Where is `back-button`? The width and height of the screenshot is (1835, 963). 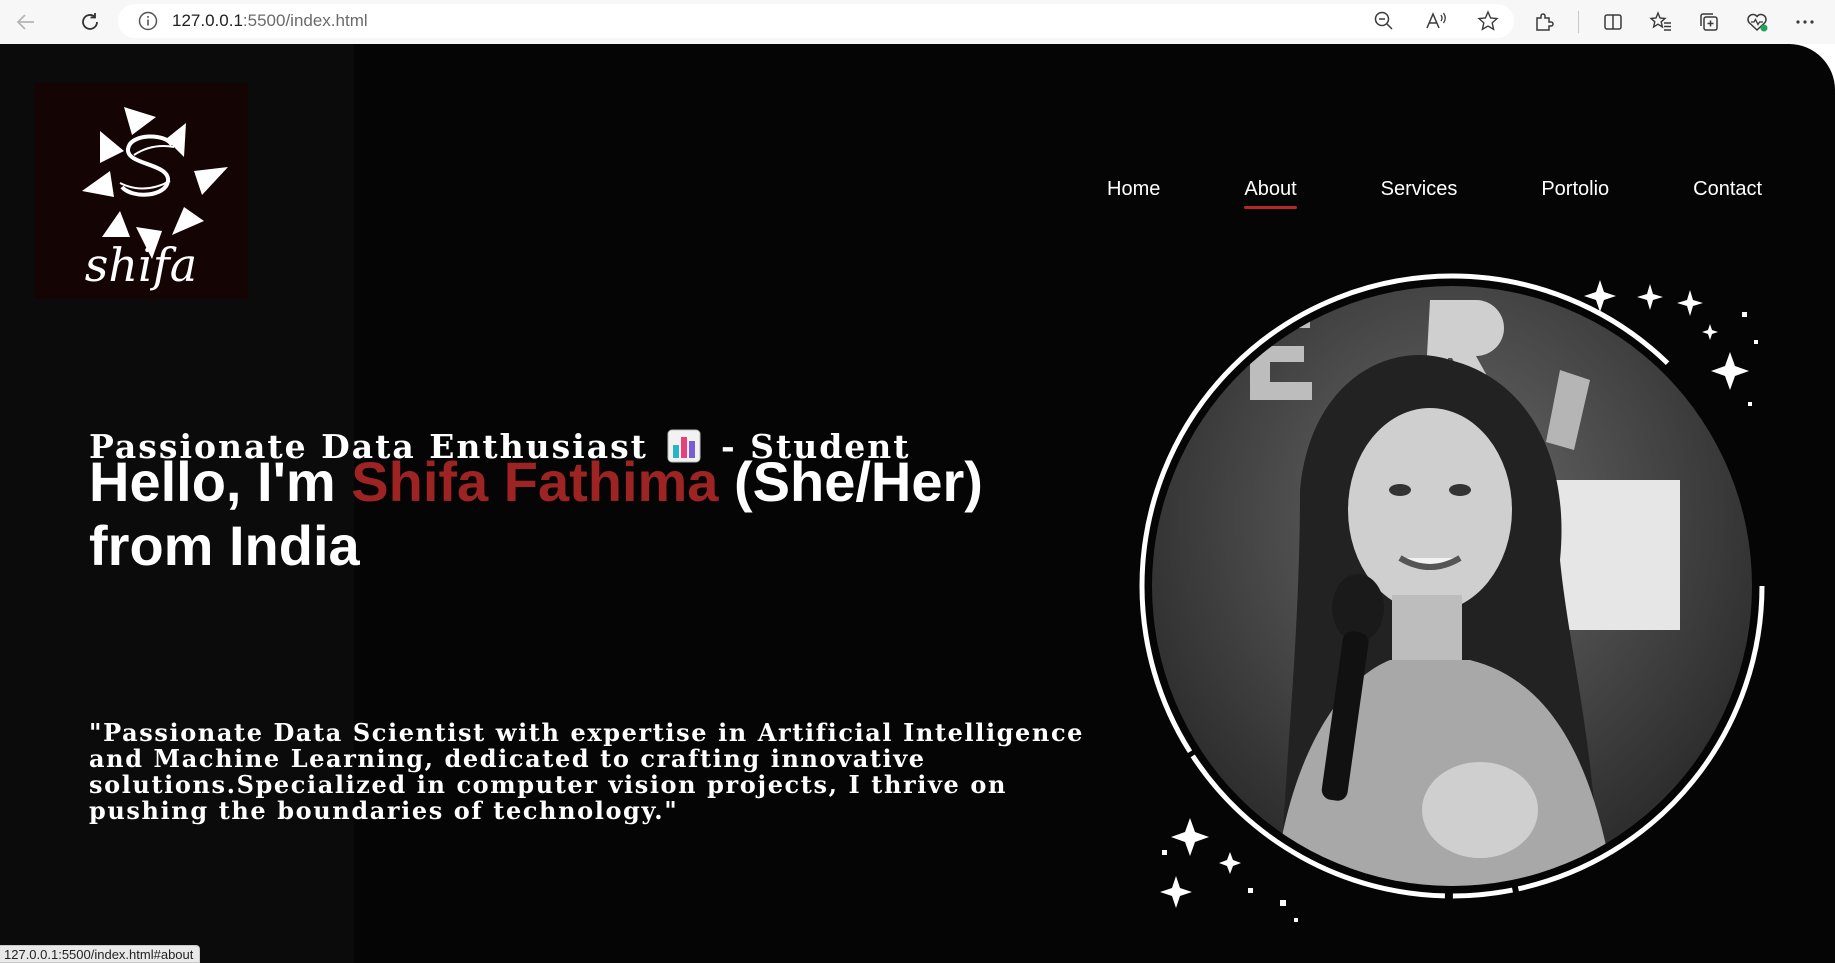 back-button is located at coordinates (26, 22).